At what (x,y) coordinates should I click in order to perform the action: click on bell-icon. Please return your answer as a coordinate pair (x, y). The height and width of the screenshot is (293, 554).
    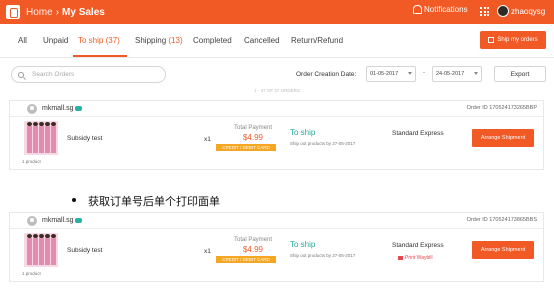
    Looking at the image, I should click on (417, 9).